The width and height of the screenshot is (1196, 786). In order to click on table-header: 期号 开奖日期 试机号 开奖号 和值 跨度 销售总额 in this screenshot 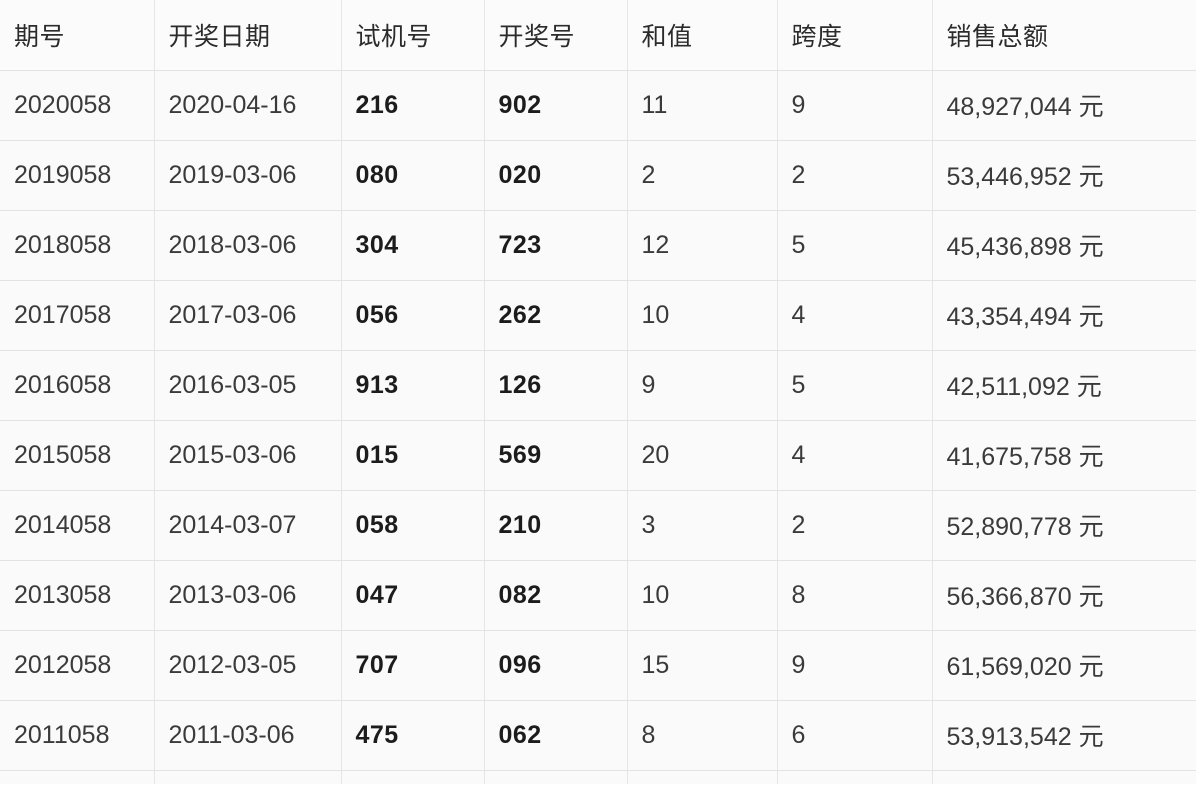, I will do `click(598, 35)`.